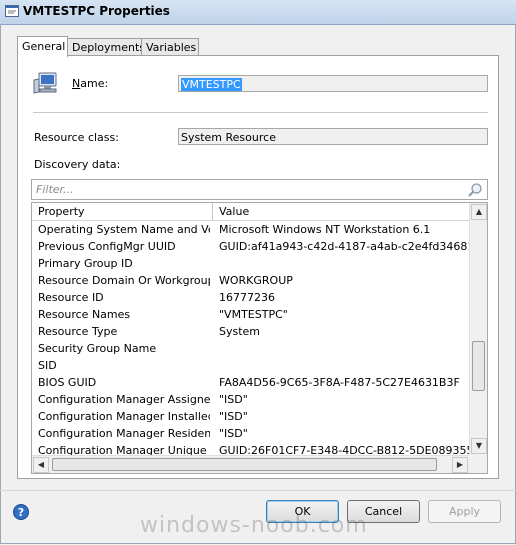 This screenshot has width=516, height=545. I want to click on value-cell: WORKGROUP, so click(256, 280).